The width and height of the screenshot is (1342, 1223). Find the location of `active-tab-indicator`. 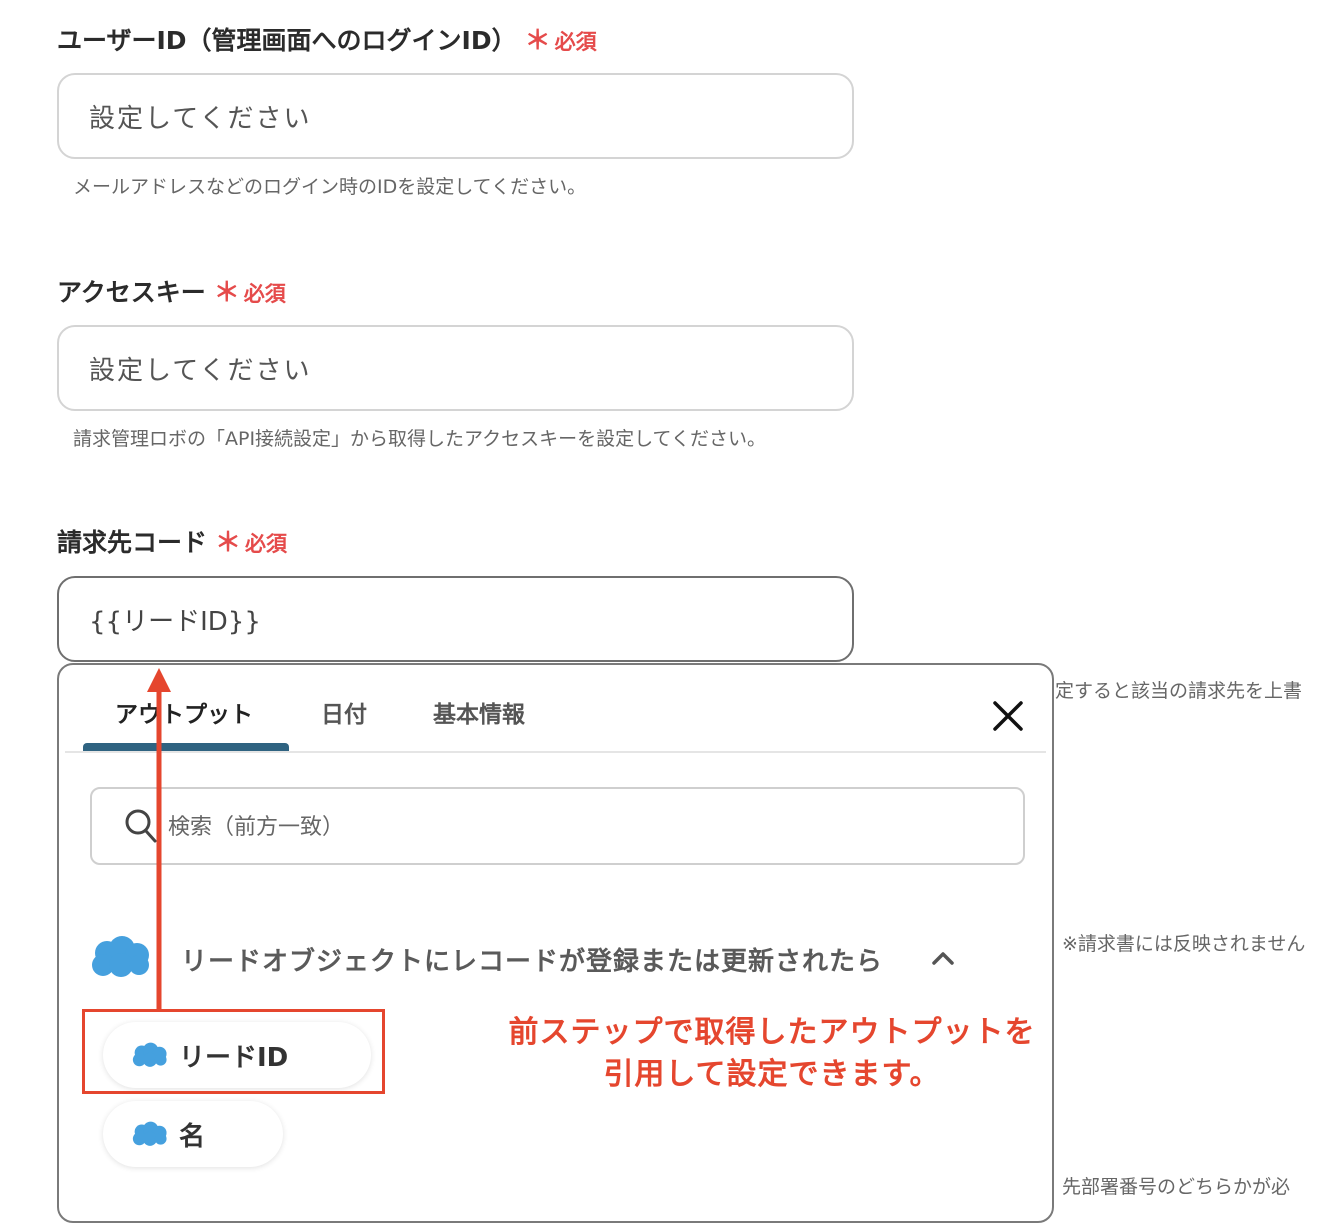

active-tab-indicator is located at coordinates (186, 747).